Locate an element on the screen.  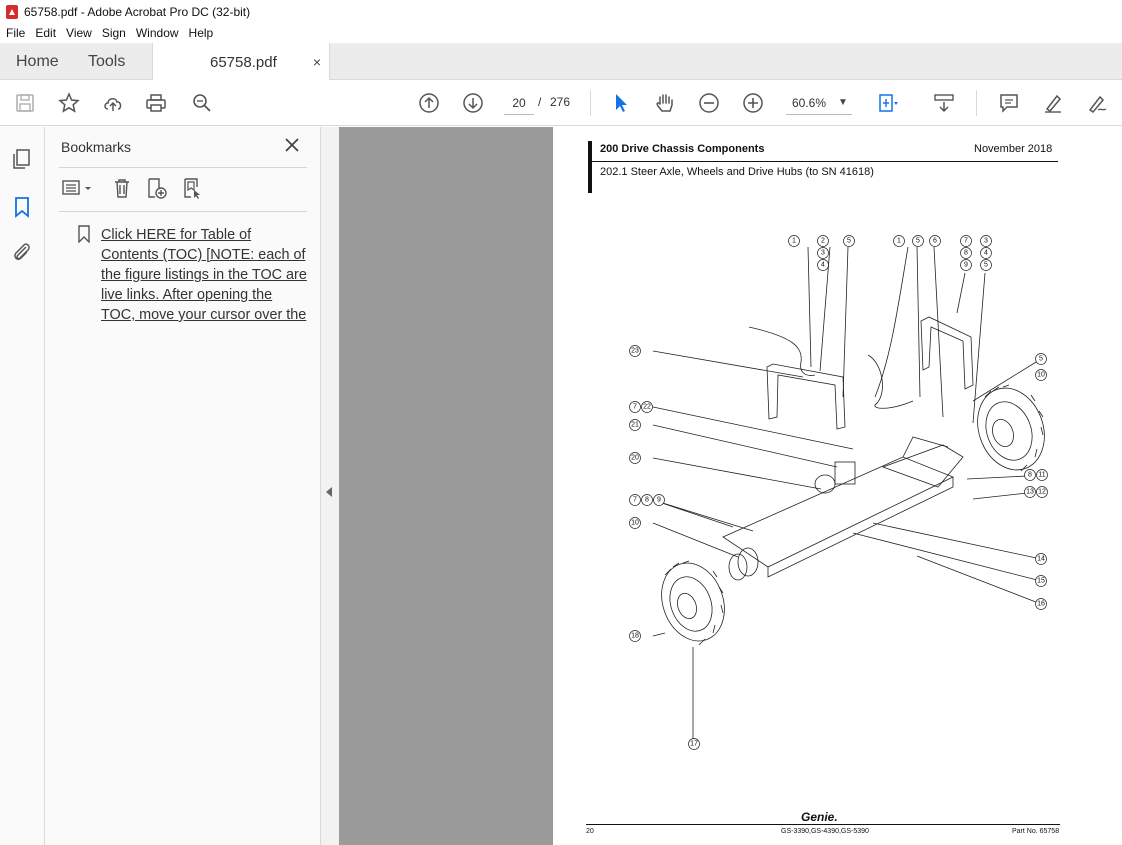
callout-16: 16 is located at coordinates (1041, 604).